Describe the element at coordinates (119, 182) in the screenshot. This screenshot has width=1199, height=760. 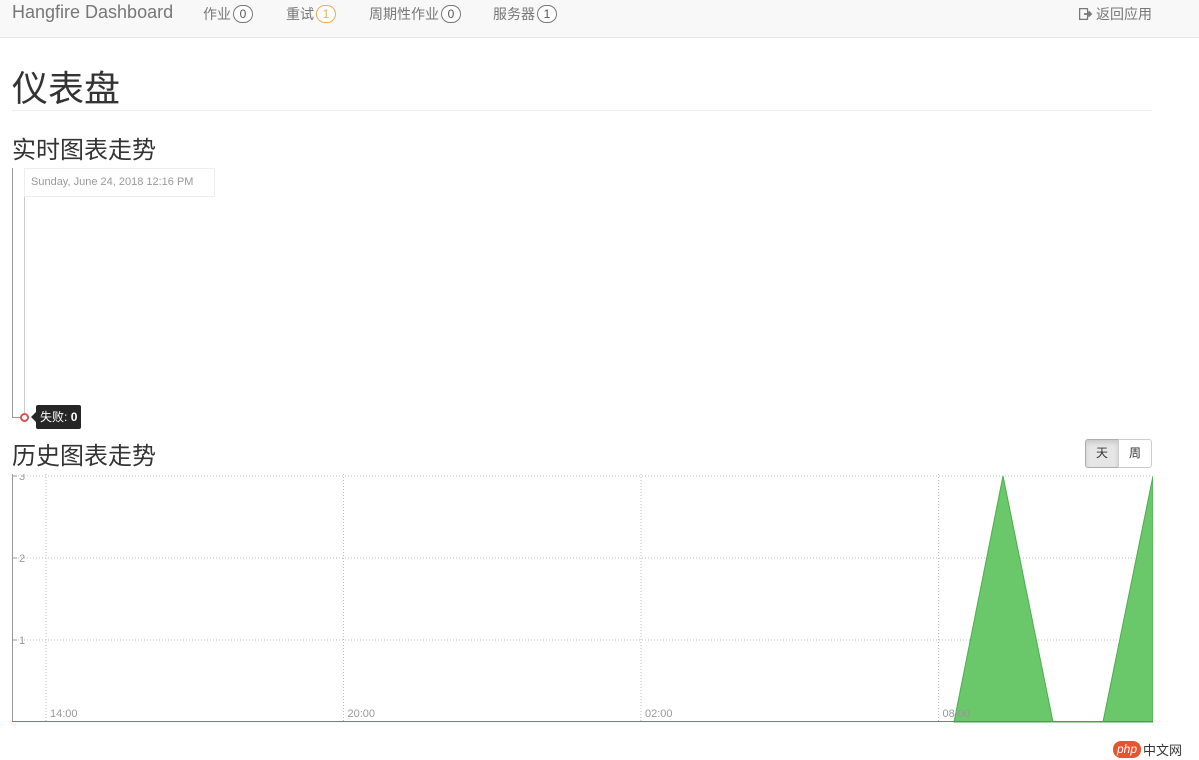
I see `realtime-timestamp: Sunday, June 24, 2018 12:16 PM` at that location.